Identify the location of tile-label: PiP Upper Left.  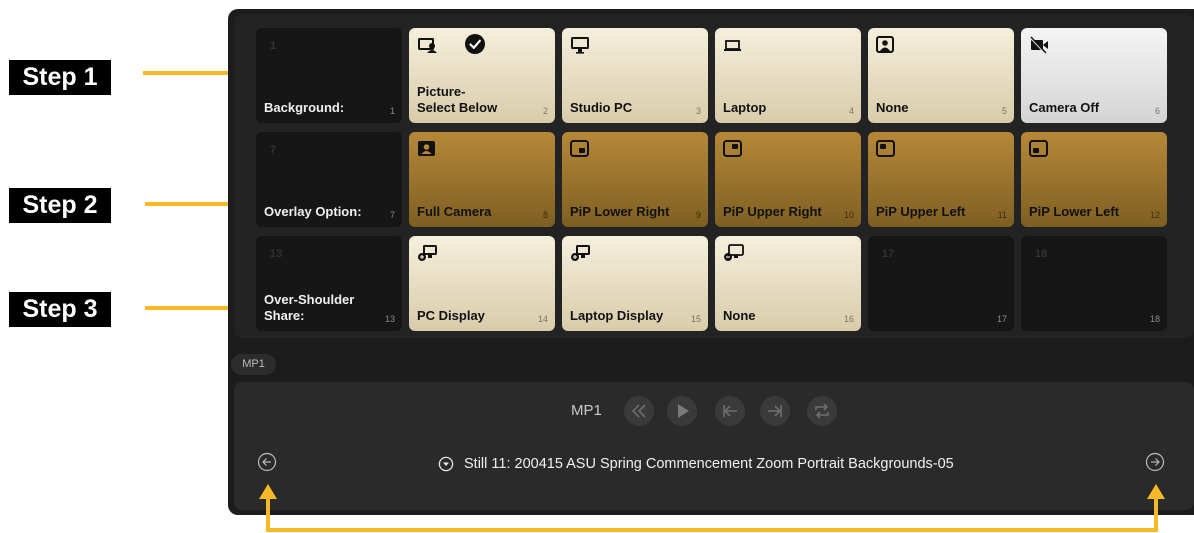
(921, 211).